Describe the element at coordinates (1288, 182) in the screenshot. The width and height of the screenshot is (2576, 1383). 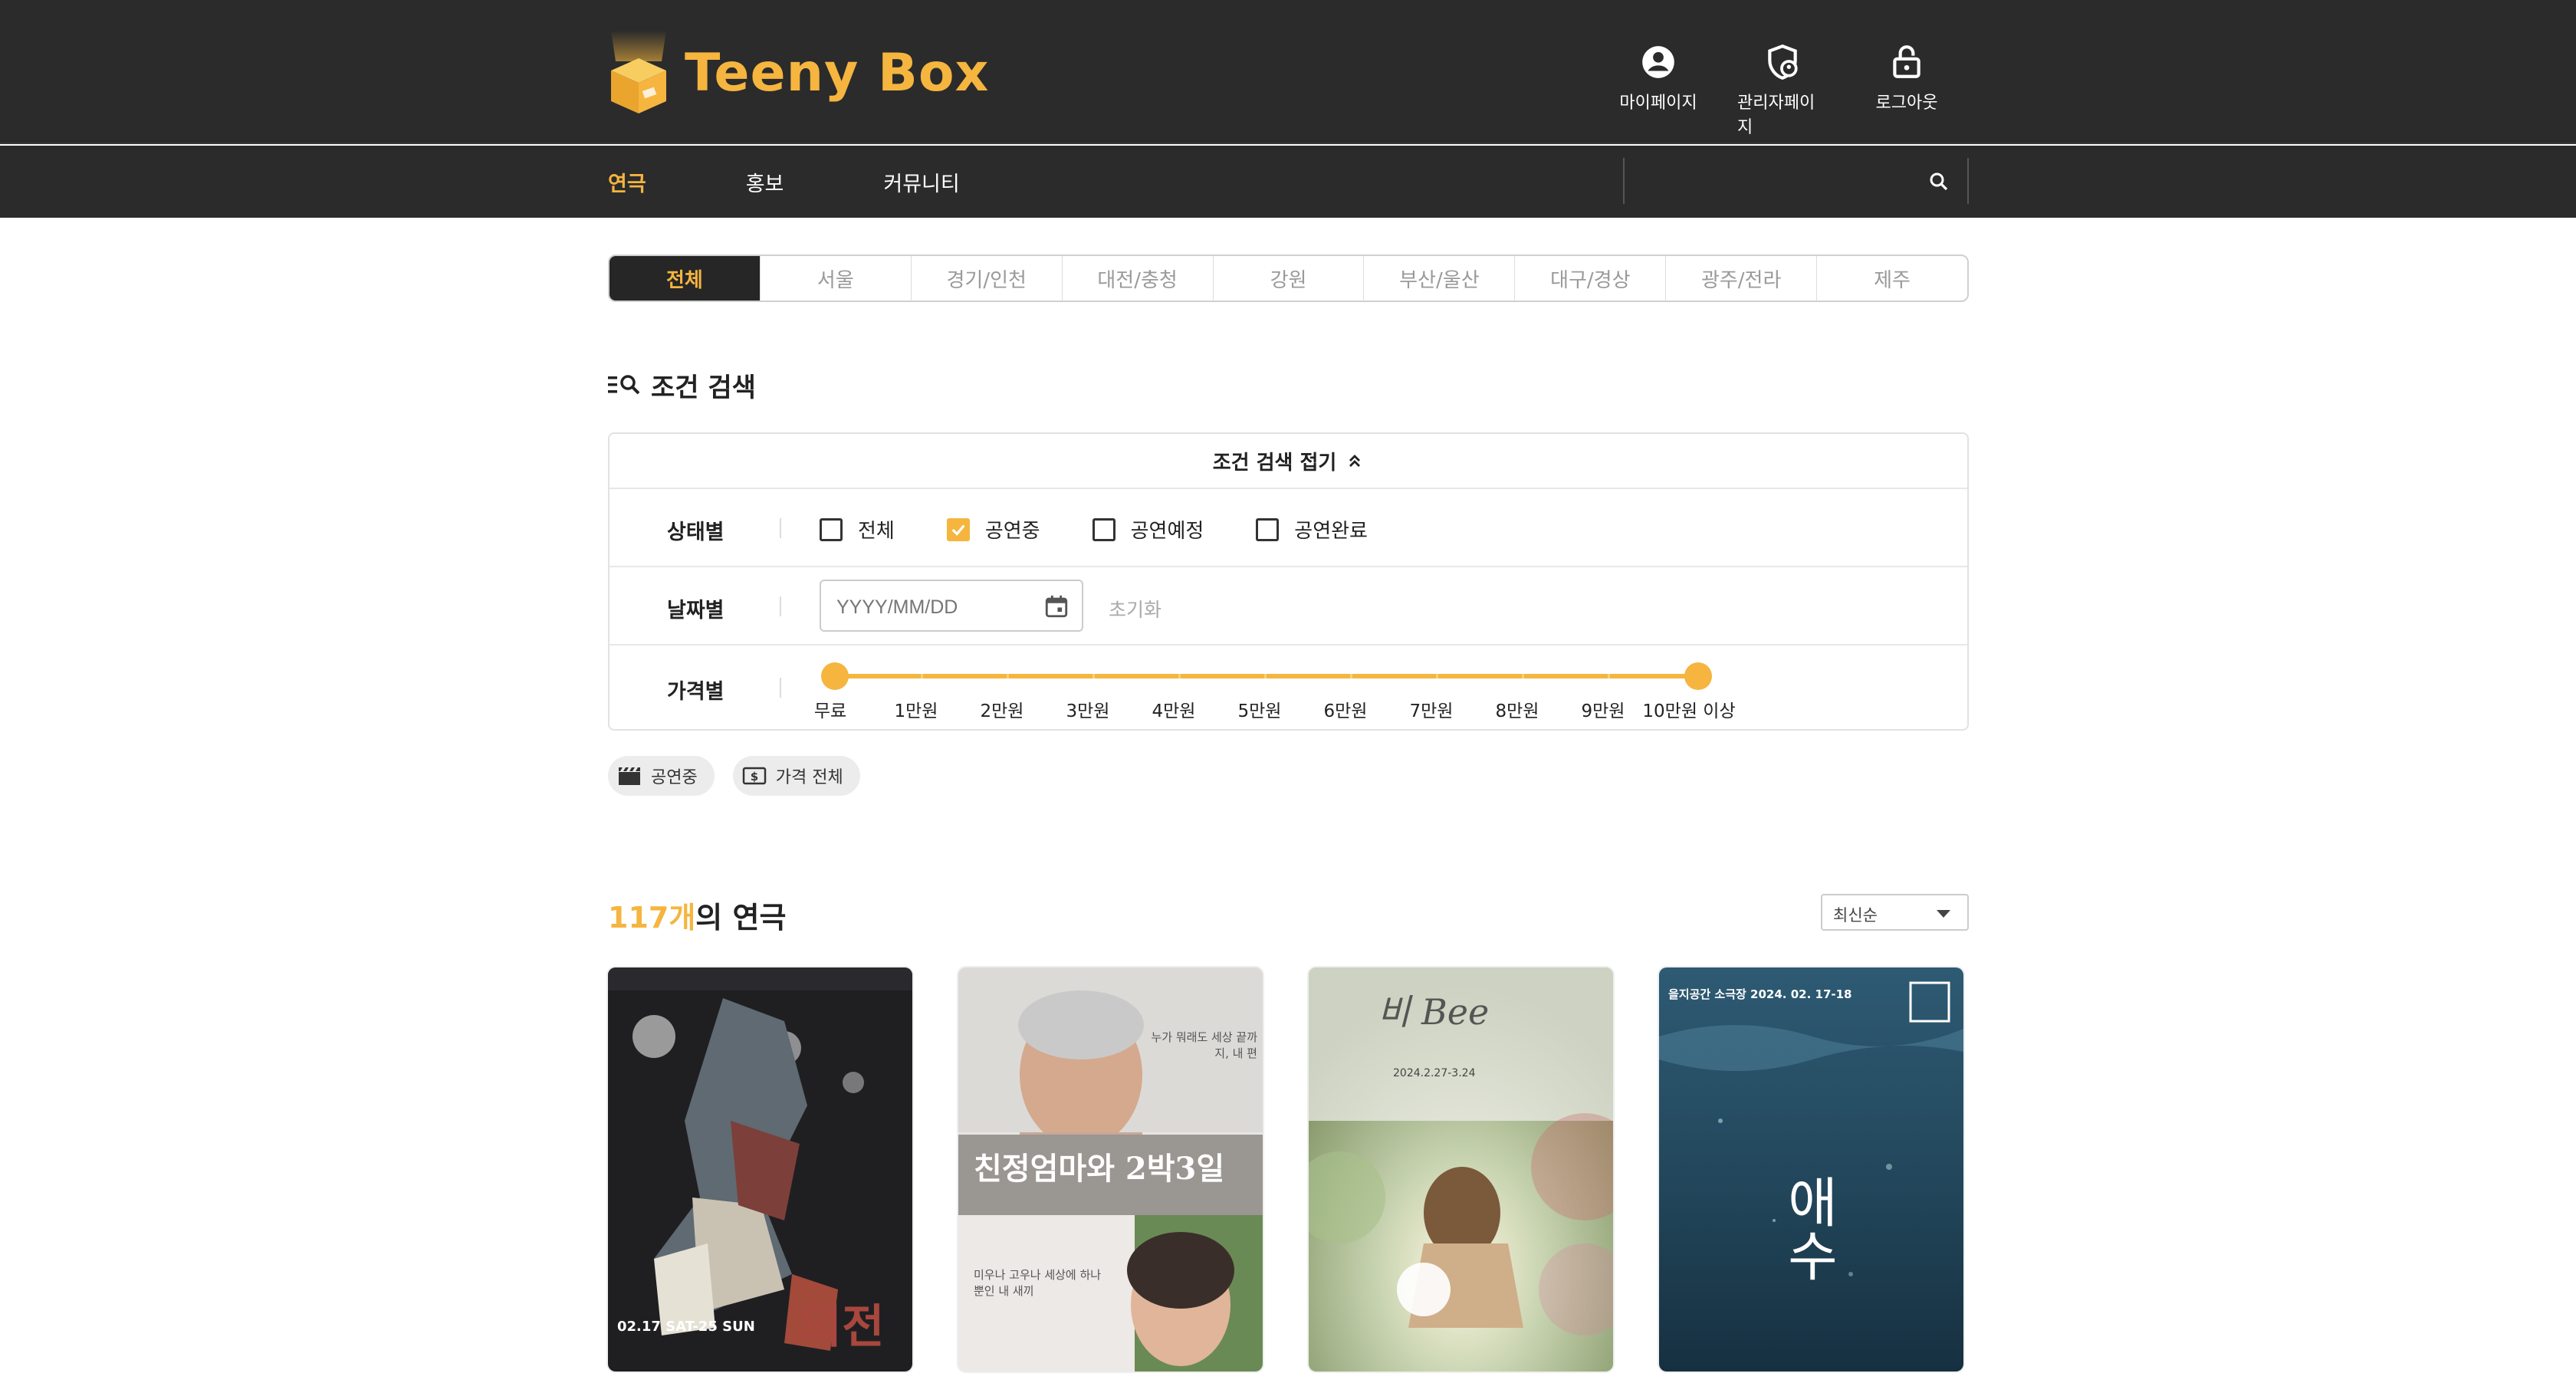
I see `main-nav: 연극 홍보 커뮤니티` at that location.